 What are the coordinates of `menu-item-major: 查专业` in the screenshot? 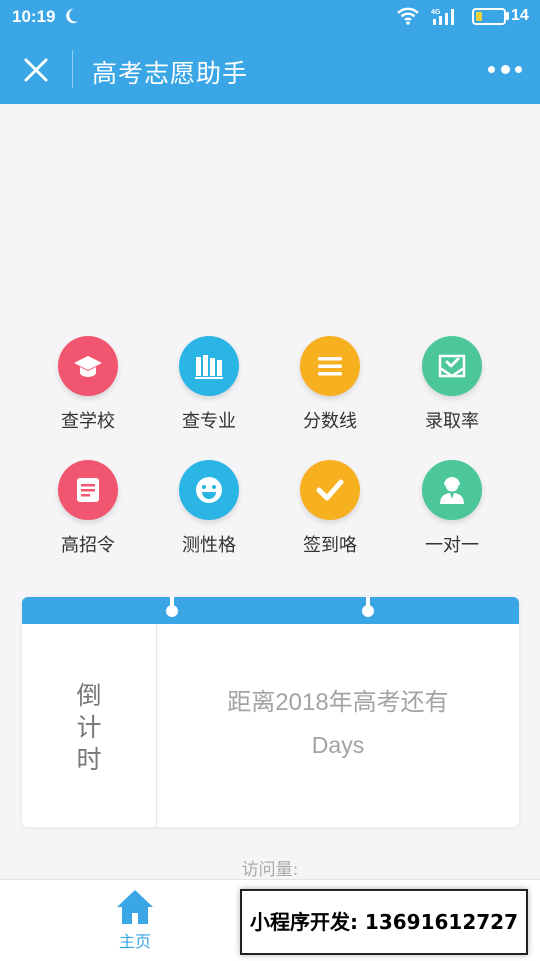 It's located at (209, 384).